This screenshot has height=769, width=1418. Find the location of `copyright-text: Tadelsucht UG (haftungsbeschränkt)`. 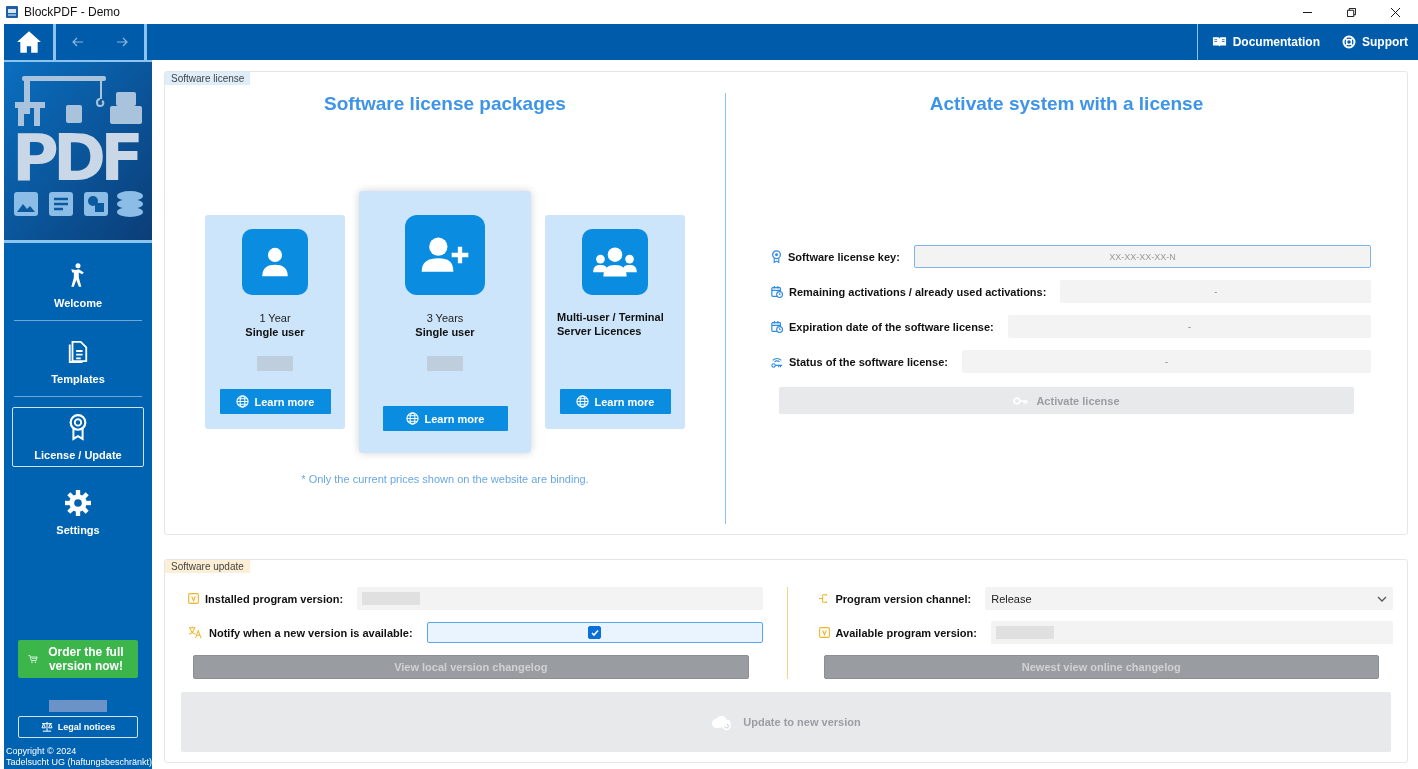

copyright-text: Tadelsucht UG (haftungsbeschränkt) is located at coordinates (78, 762).